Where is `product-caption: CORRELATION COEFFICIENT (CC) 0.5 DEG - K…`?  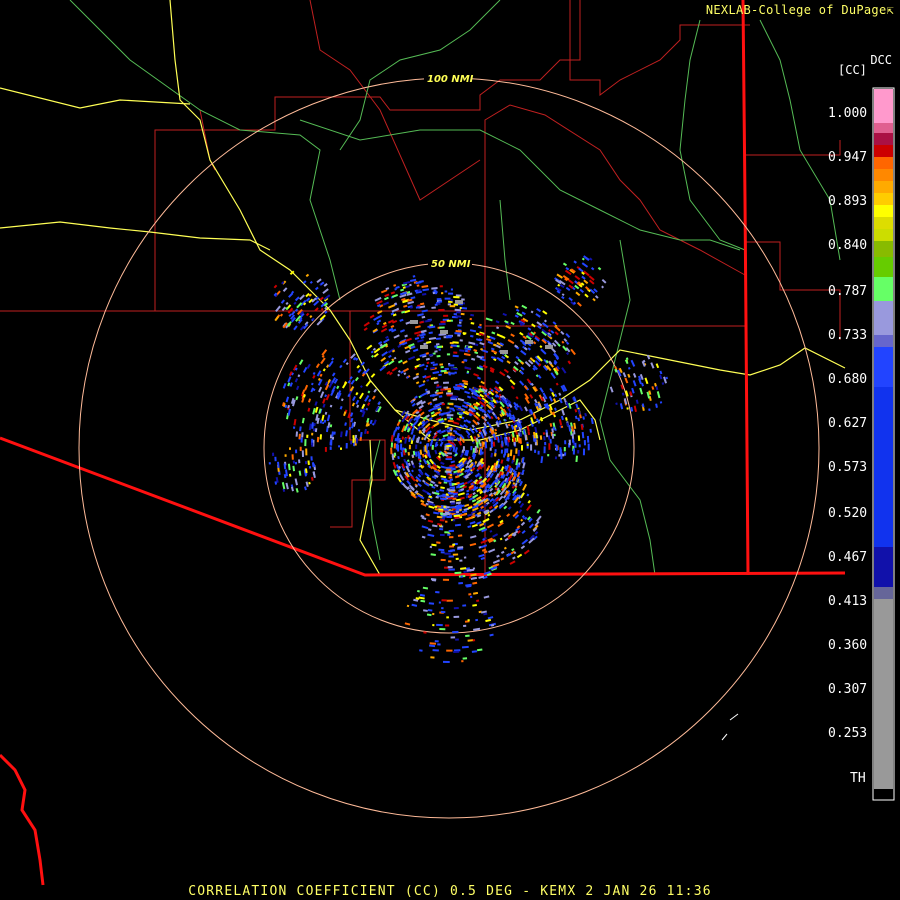 product-caption: CORRELATION COEFFICIENT (CC) 0.5 DEG - K… is located at coordinates (450, 891).